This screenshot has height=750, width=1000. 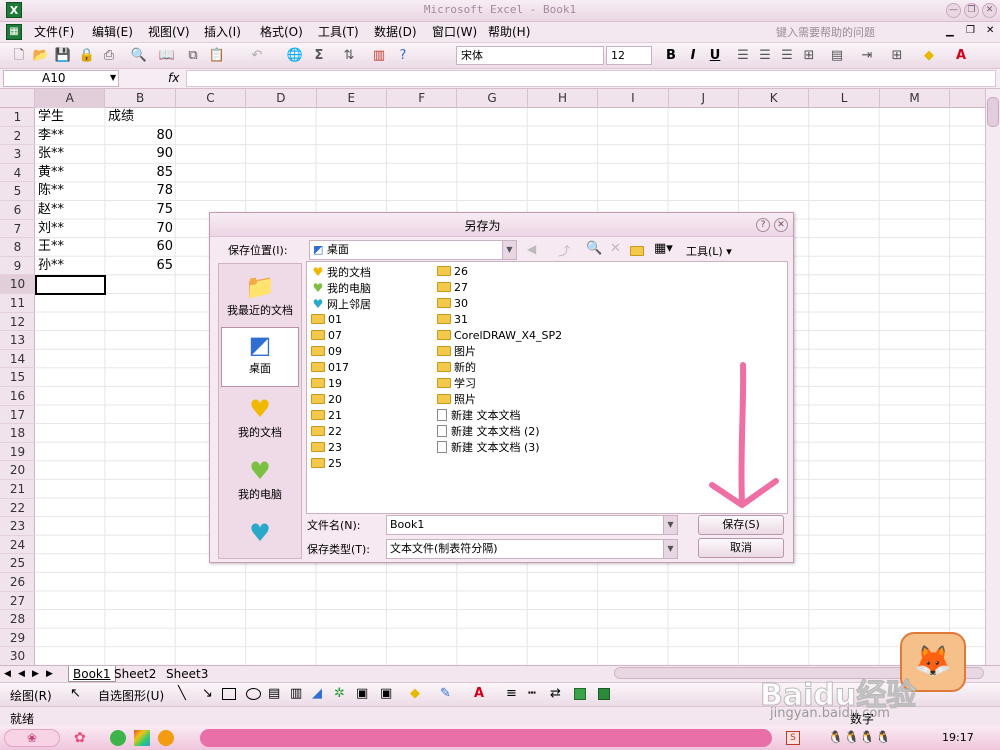 I want to click on underline-button: U, so click(x=715, y=56).